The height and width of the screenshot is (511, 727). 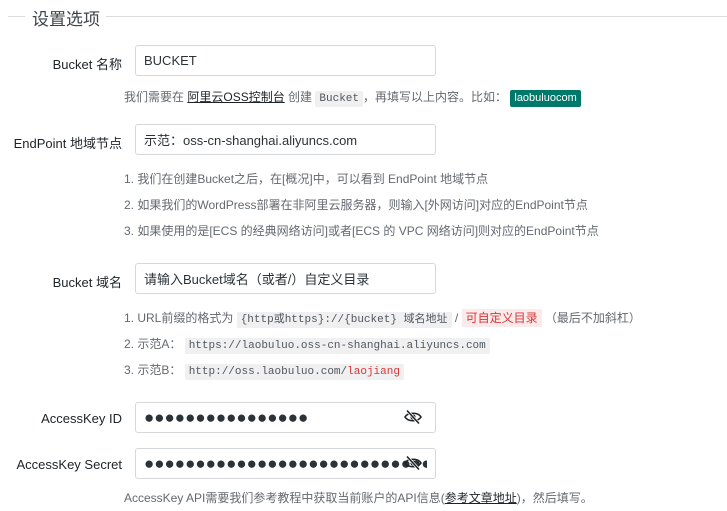 I want to click on access-key-id-input, so click(x=285, y=417).